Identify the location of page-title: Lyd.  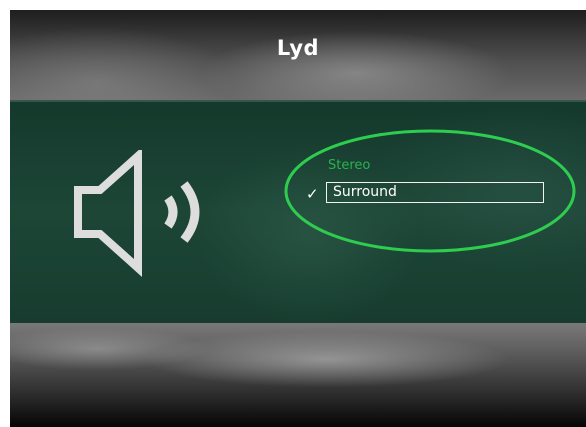
(298, 48).